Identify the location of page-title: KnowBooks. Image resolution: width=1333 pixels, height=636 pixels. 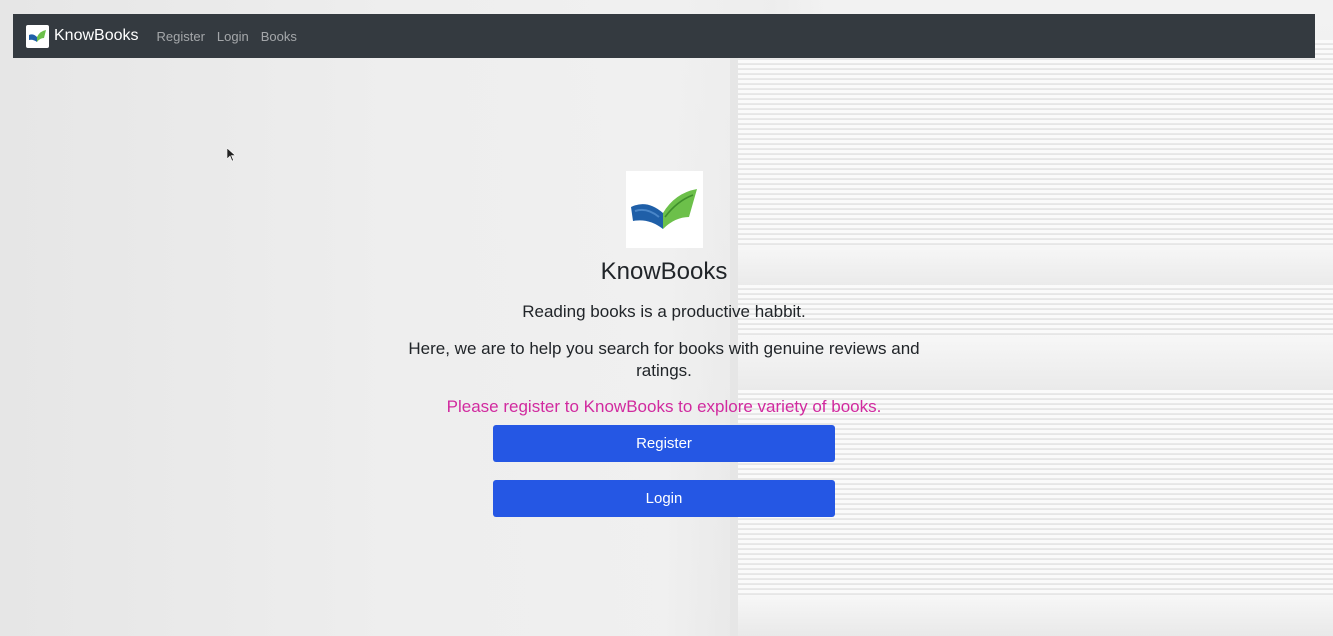
(664, 271).